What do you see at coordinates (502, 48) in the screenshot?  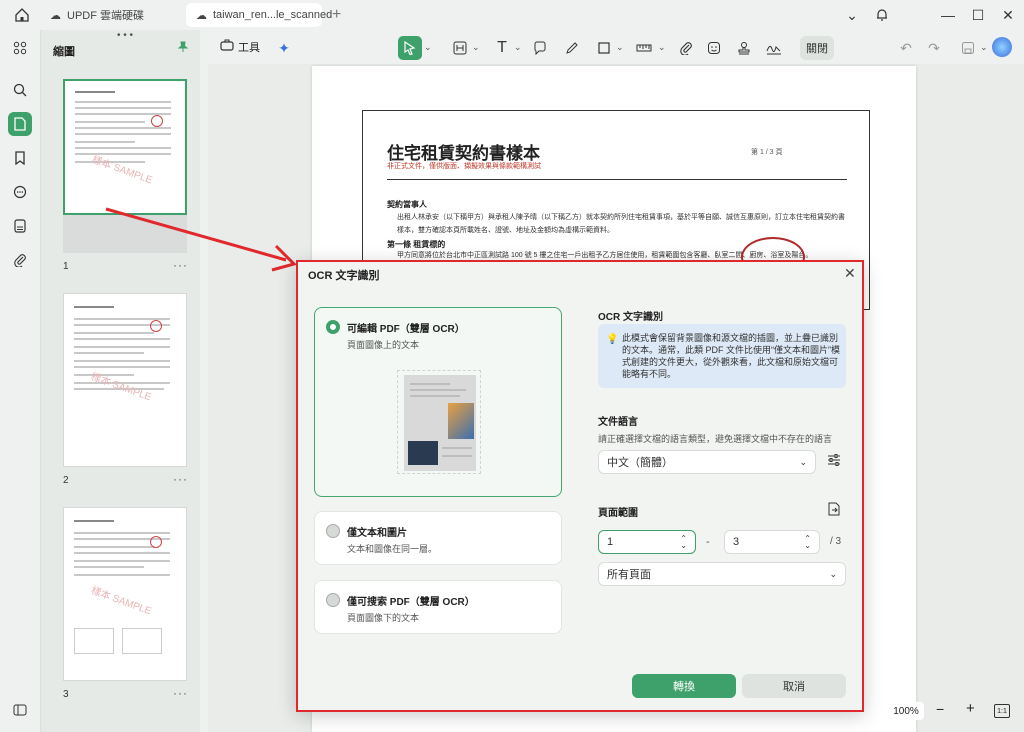 I see `text-tool-icon: T` at bounding box center [502, 48].